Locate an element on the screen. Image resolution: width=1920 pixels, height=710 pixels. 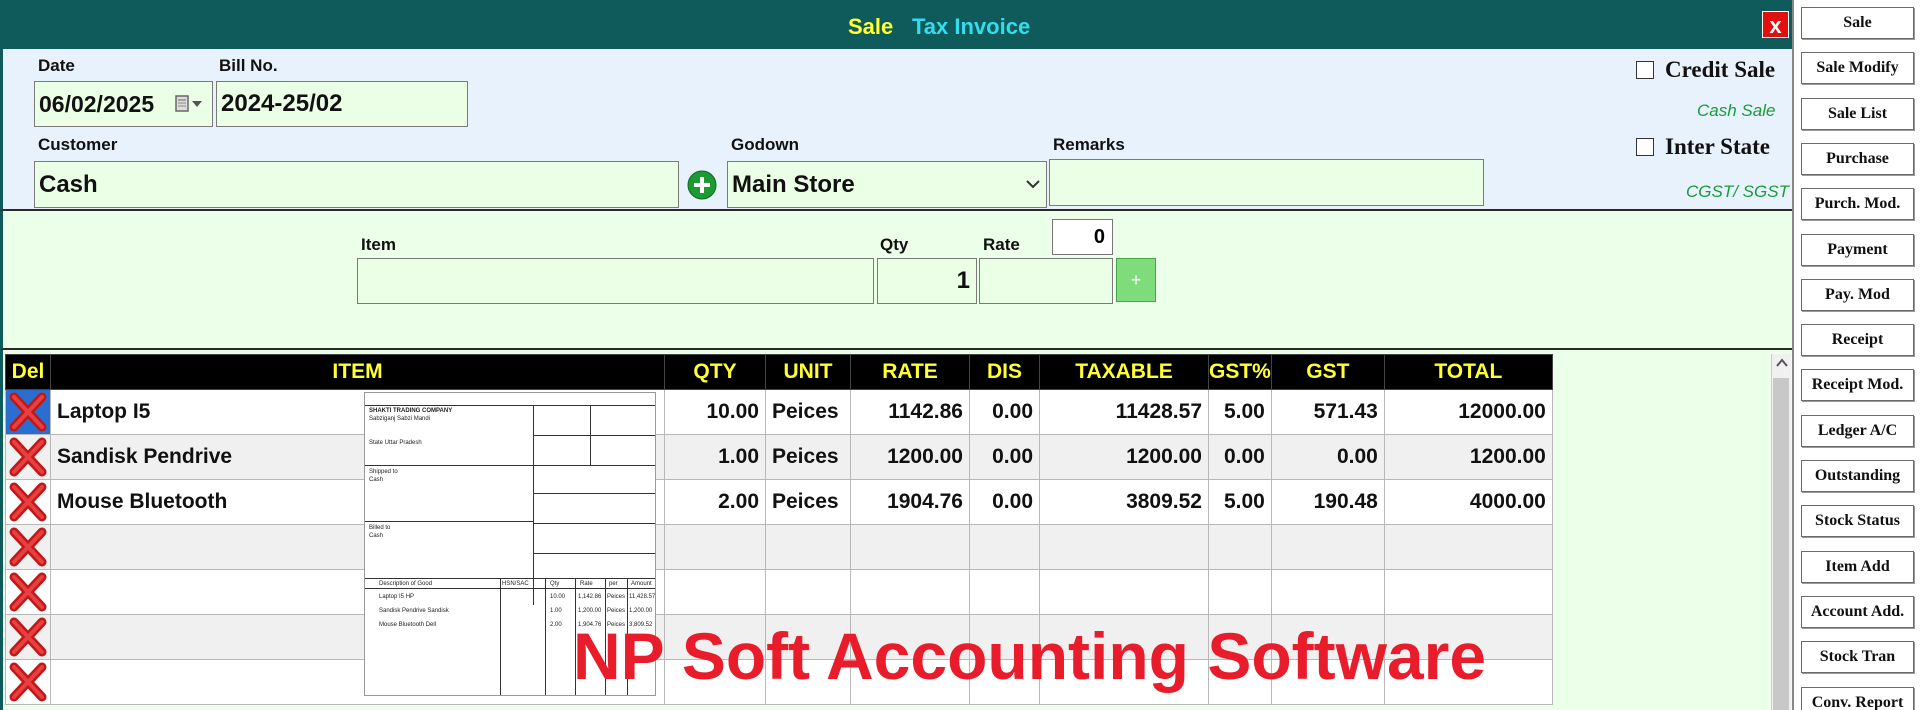
cell-gst-percent: 0.00 is located at coordinates (1240, 457).